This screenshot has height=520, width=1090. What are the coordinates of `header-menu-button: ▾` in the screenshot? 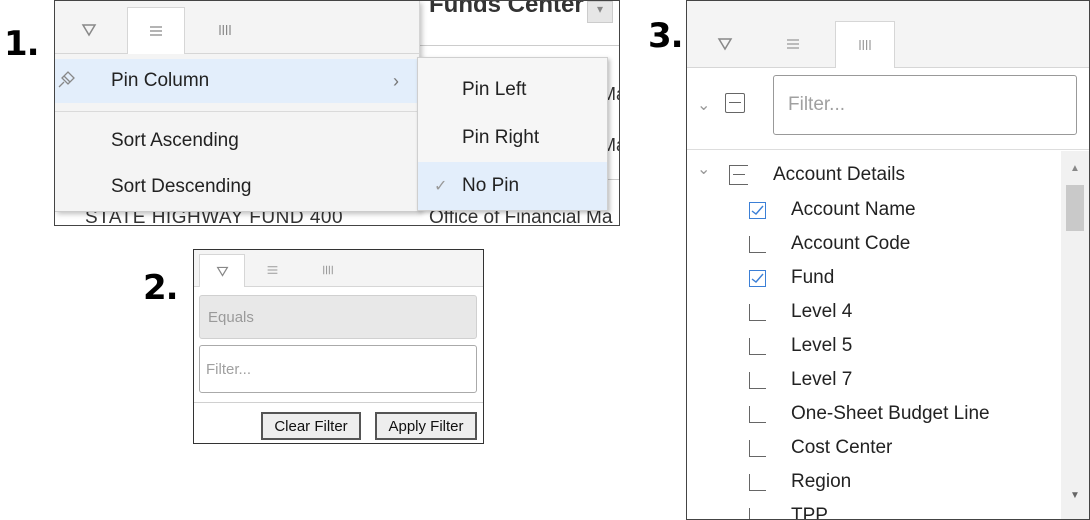 It's located at (600, 12).